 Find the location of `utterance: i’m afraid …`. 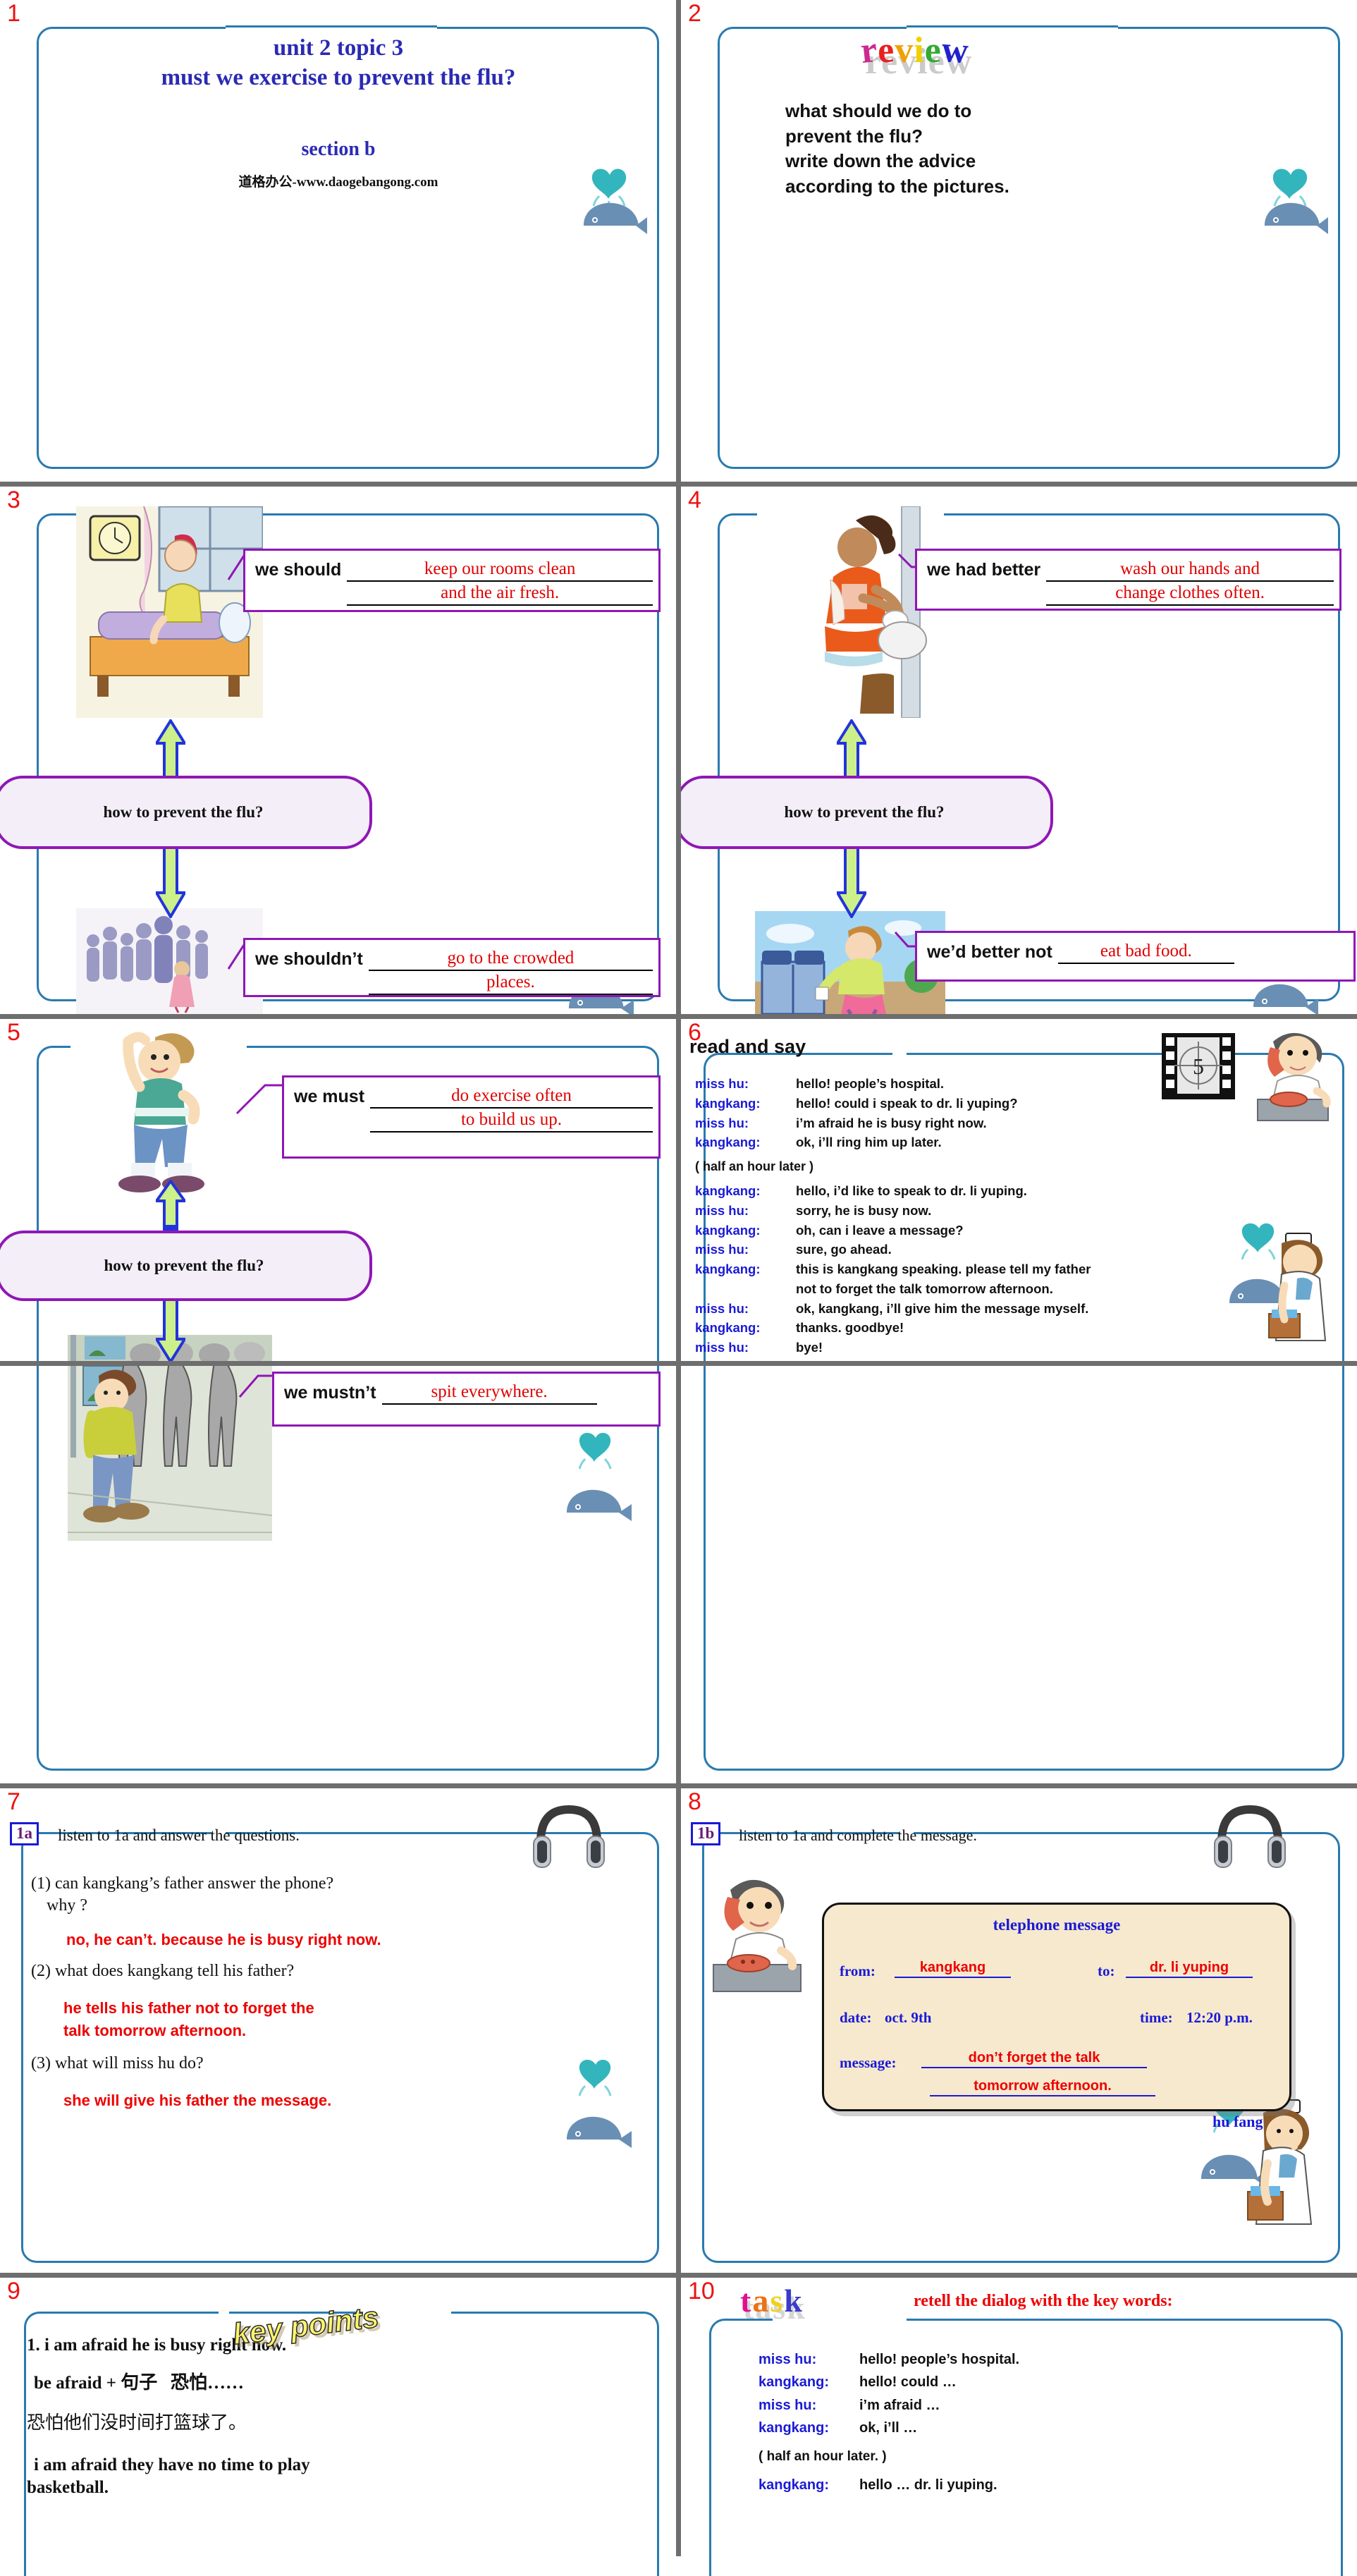

utterance: i’m afraid … is located at coordinates (899, 2405).